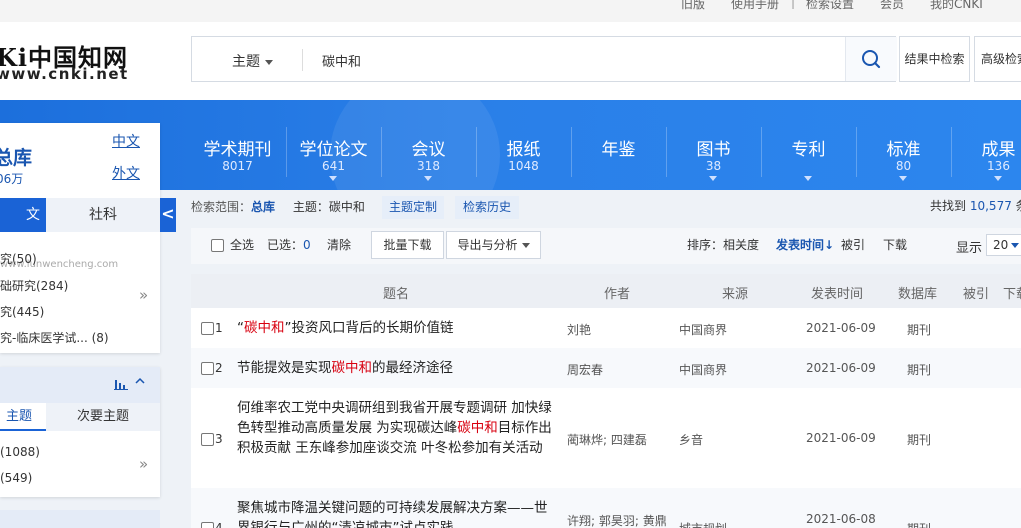  What do you see at coordinates (246, 62) in the screenshot?
I see `search-field-label: 主题` at bounding box center [246, 62].